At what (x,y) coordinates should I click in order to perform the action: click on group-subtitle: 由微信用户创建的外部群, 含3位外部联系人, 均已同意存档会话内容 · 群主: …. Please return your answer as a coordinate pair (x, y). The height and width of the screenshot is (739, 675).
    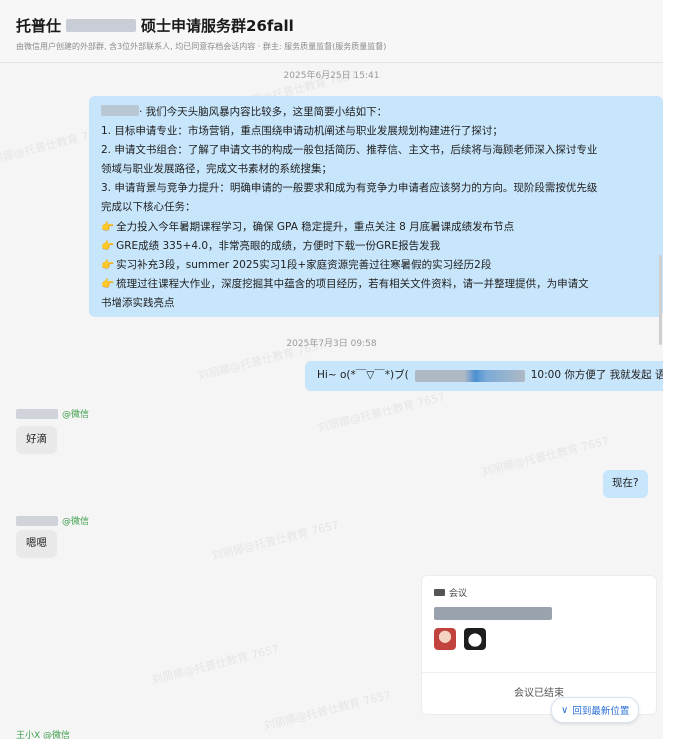
    Looking at the image, I should click on (201, 46).